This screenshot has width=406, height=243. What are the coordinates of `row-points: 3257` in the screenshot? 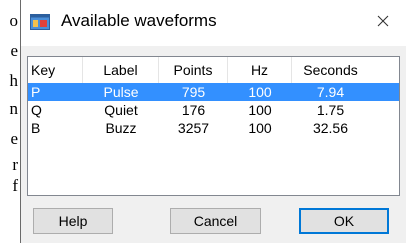 It's located at (193, 128).